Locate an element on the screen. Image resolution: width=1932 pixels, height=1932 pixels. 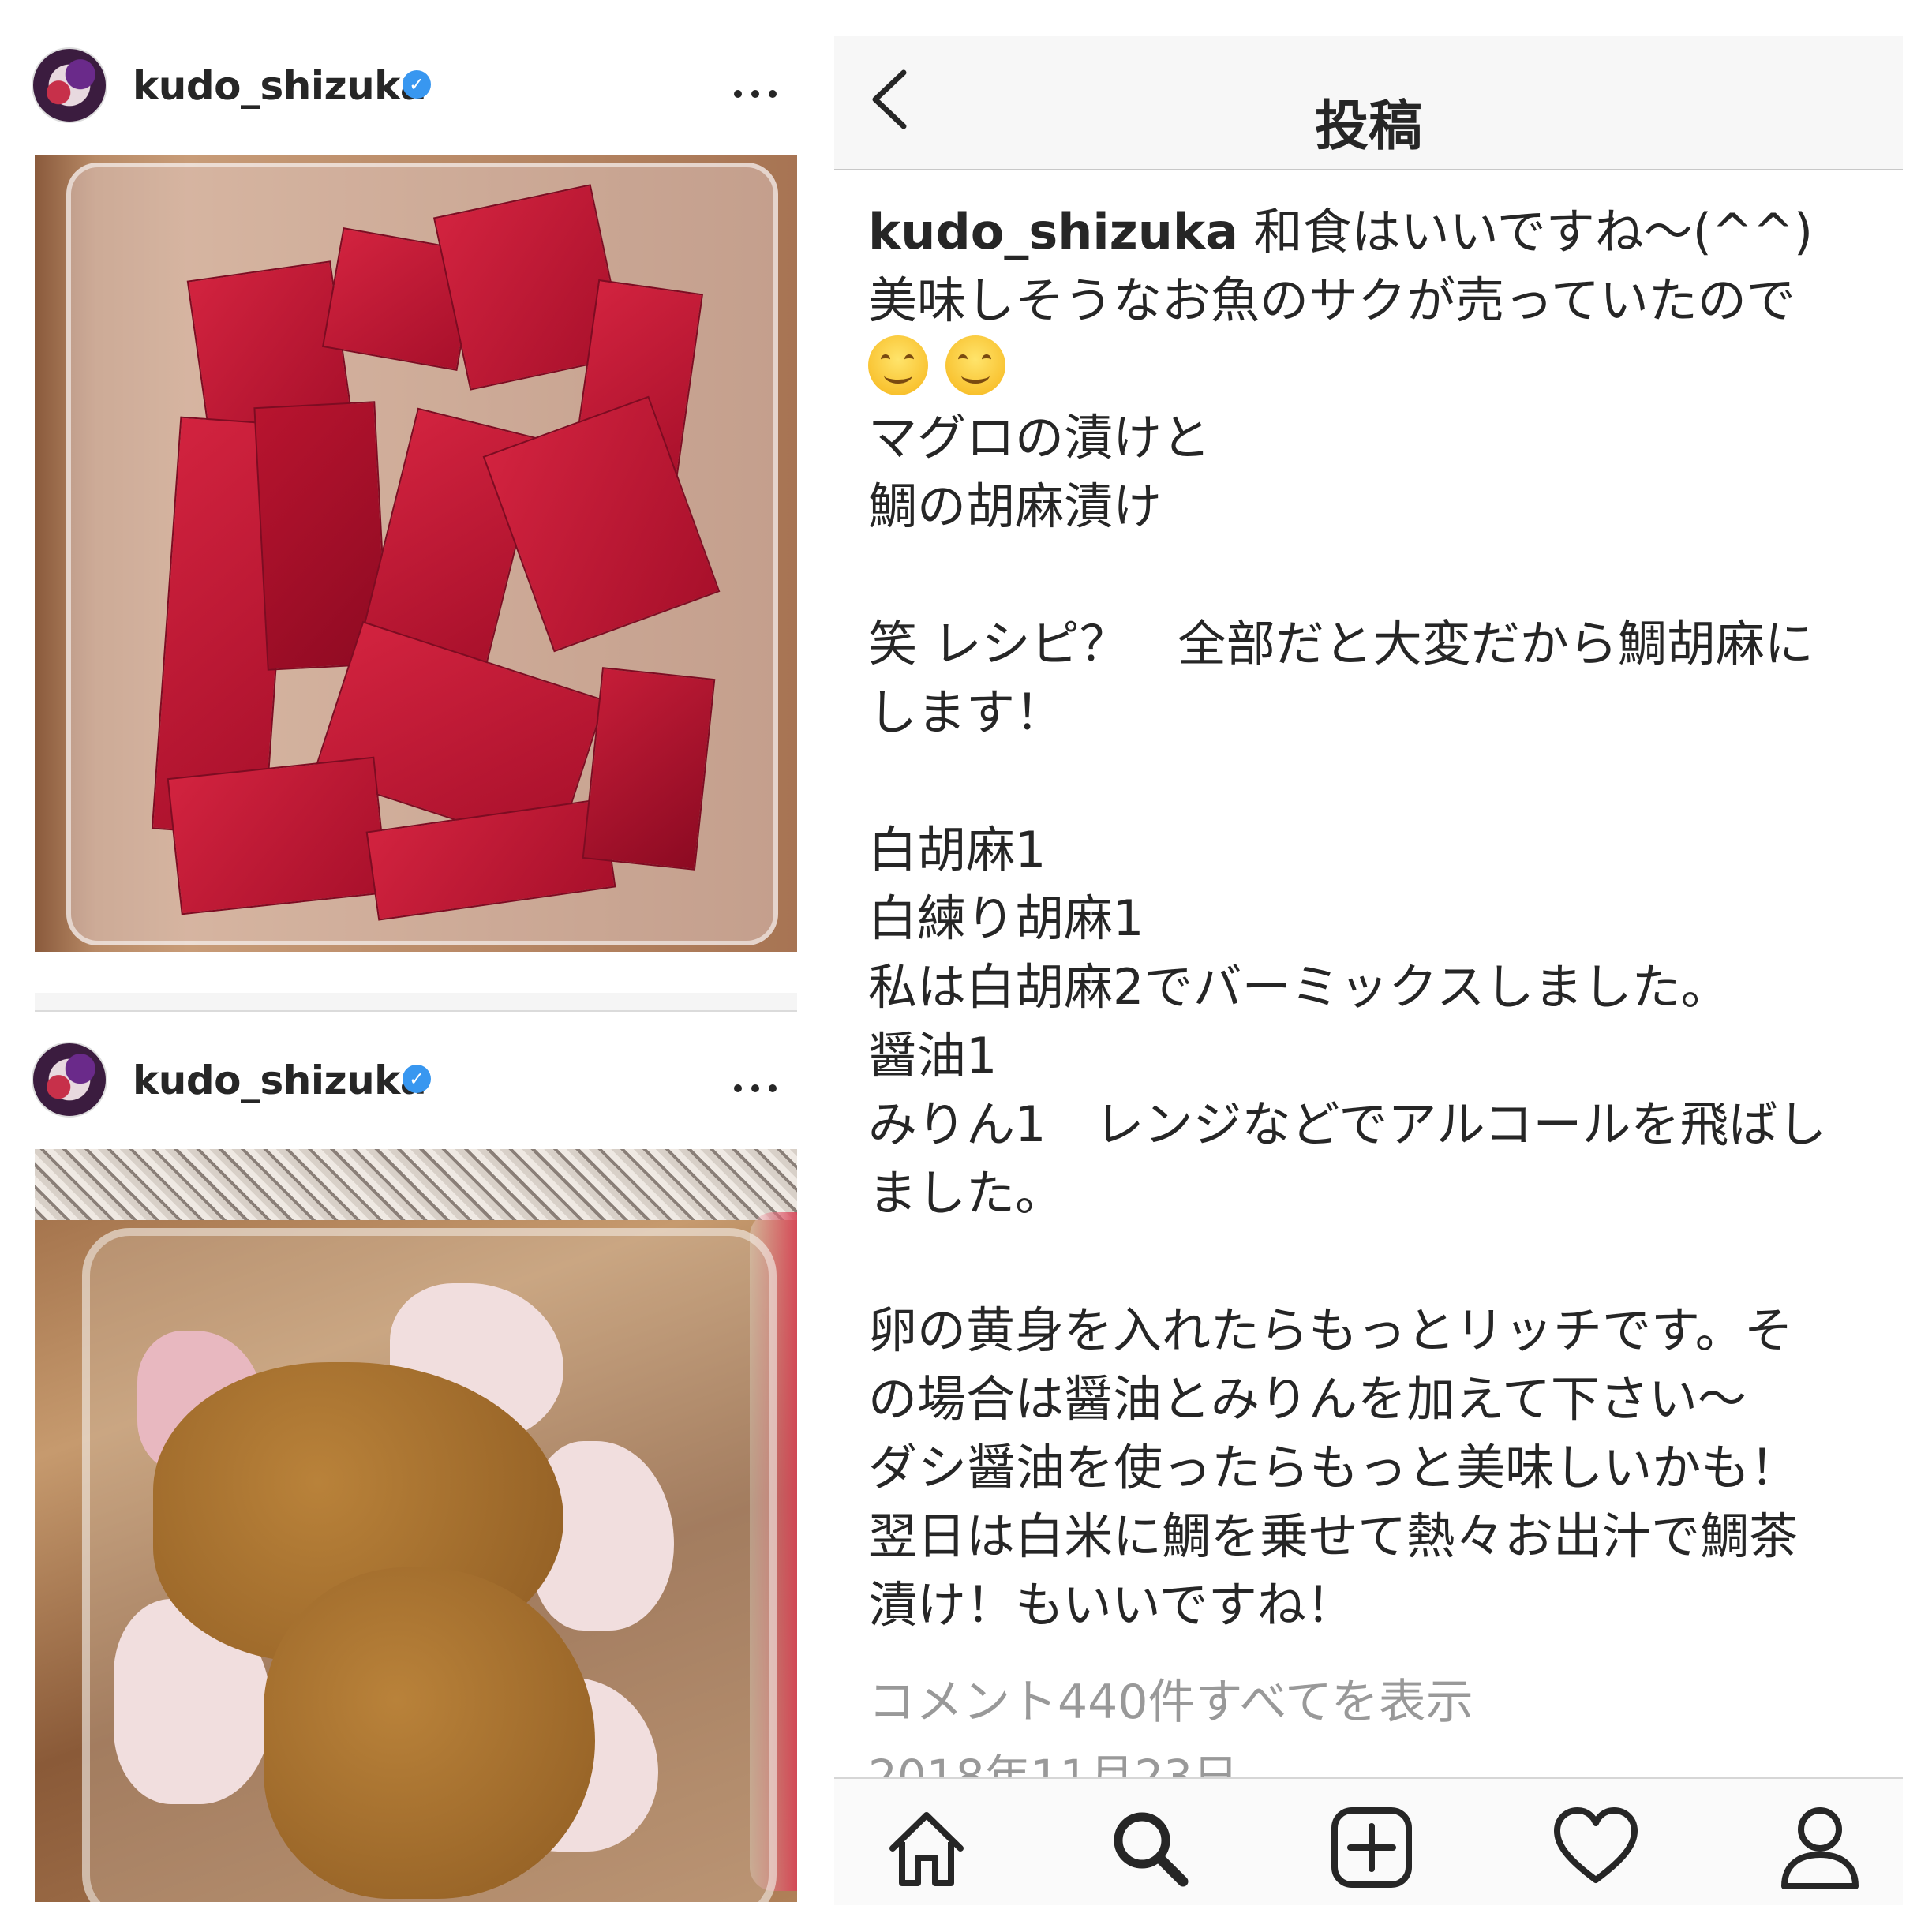
caption-line: みりん1 レンジなどでアルコールを飛ばし is located at coordinates (1347, 1124).